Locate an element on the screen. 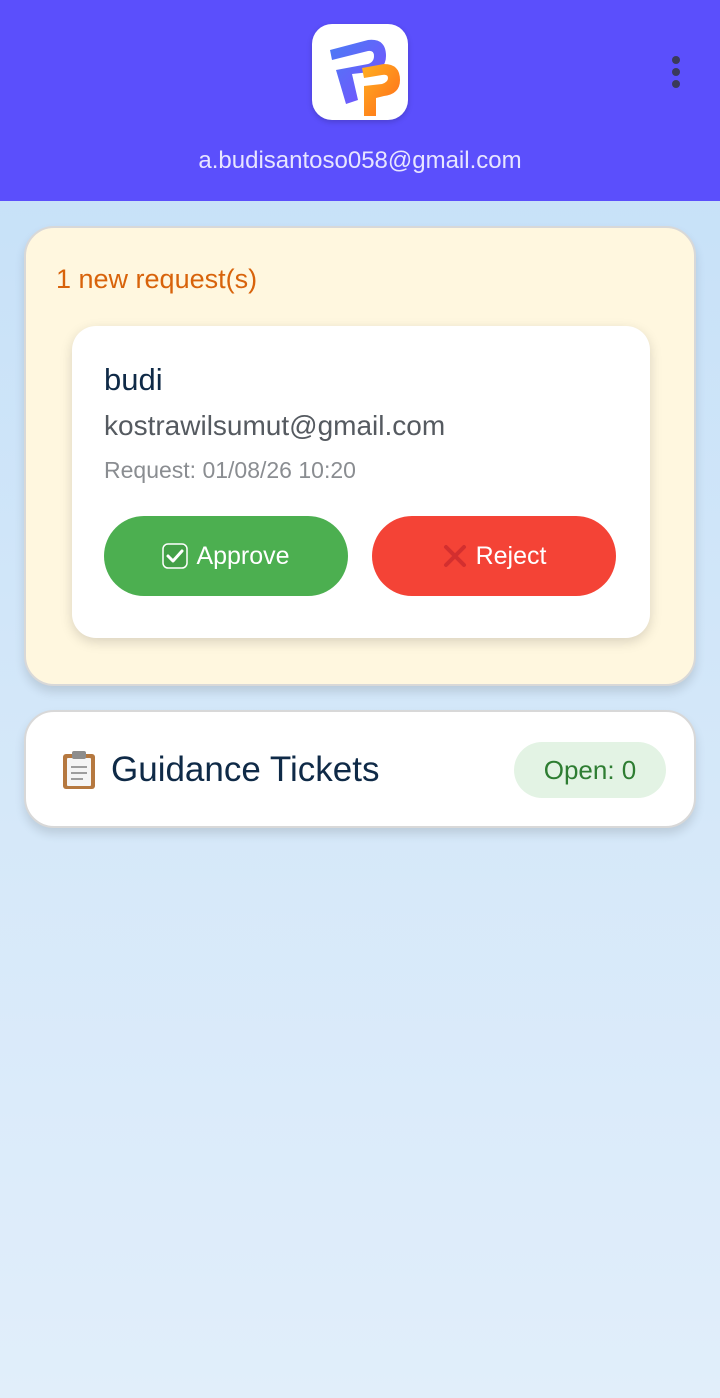 This screenshot has width=720, height=1398. check-icon is located at coordinates (175, 556).